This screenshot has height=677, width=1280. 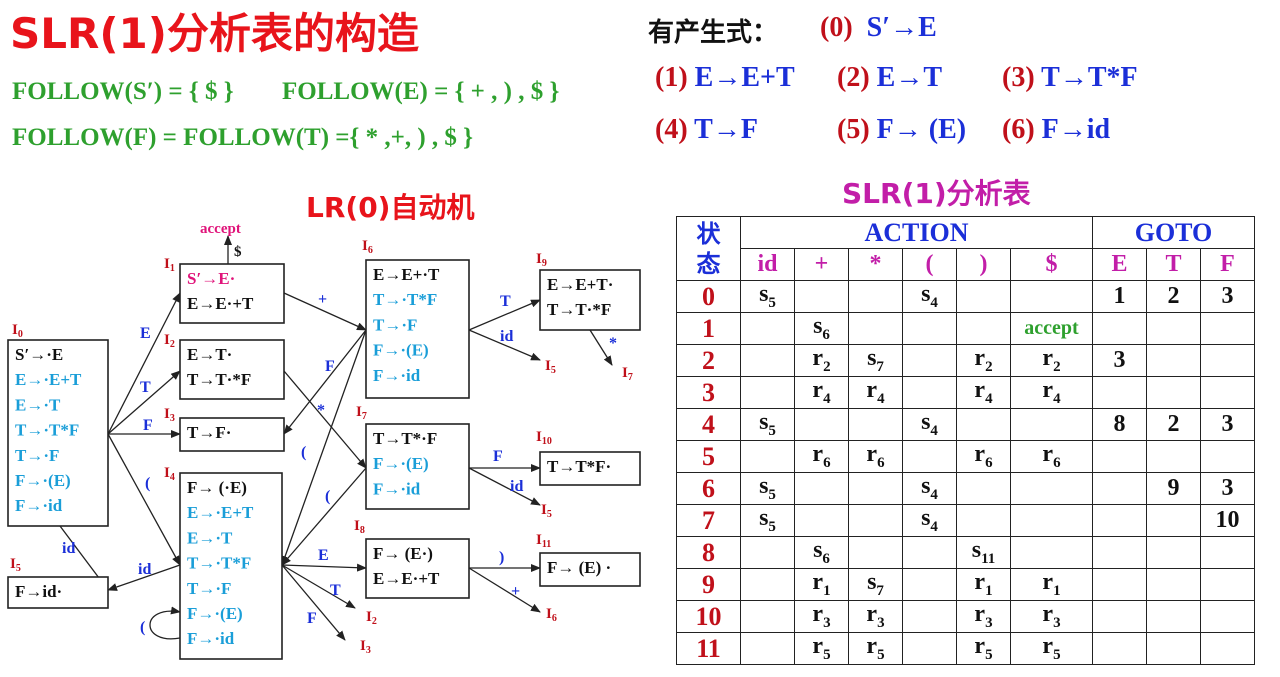 What do you see at coordinates (371, 618) in the screenshot?
I see `target-label-t2: I2` at bounding box center [371, 618].